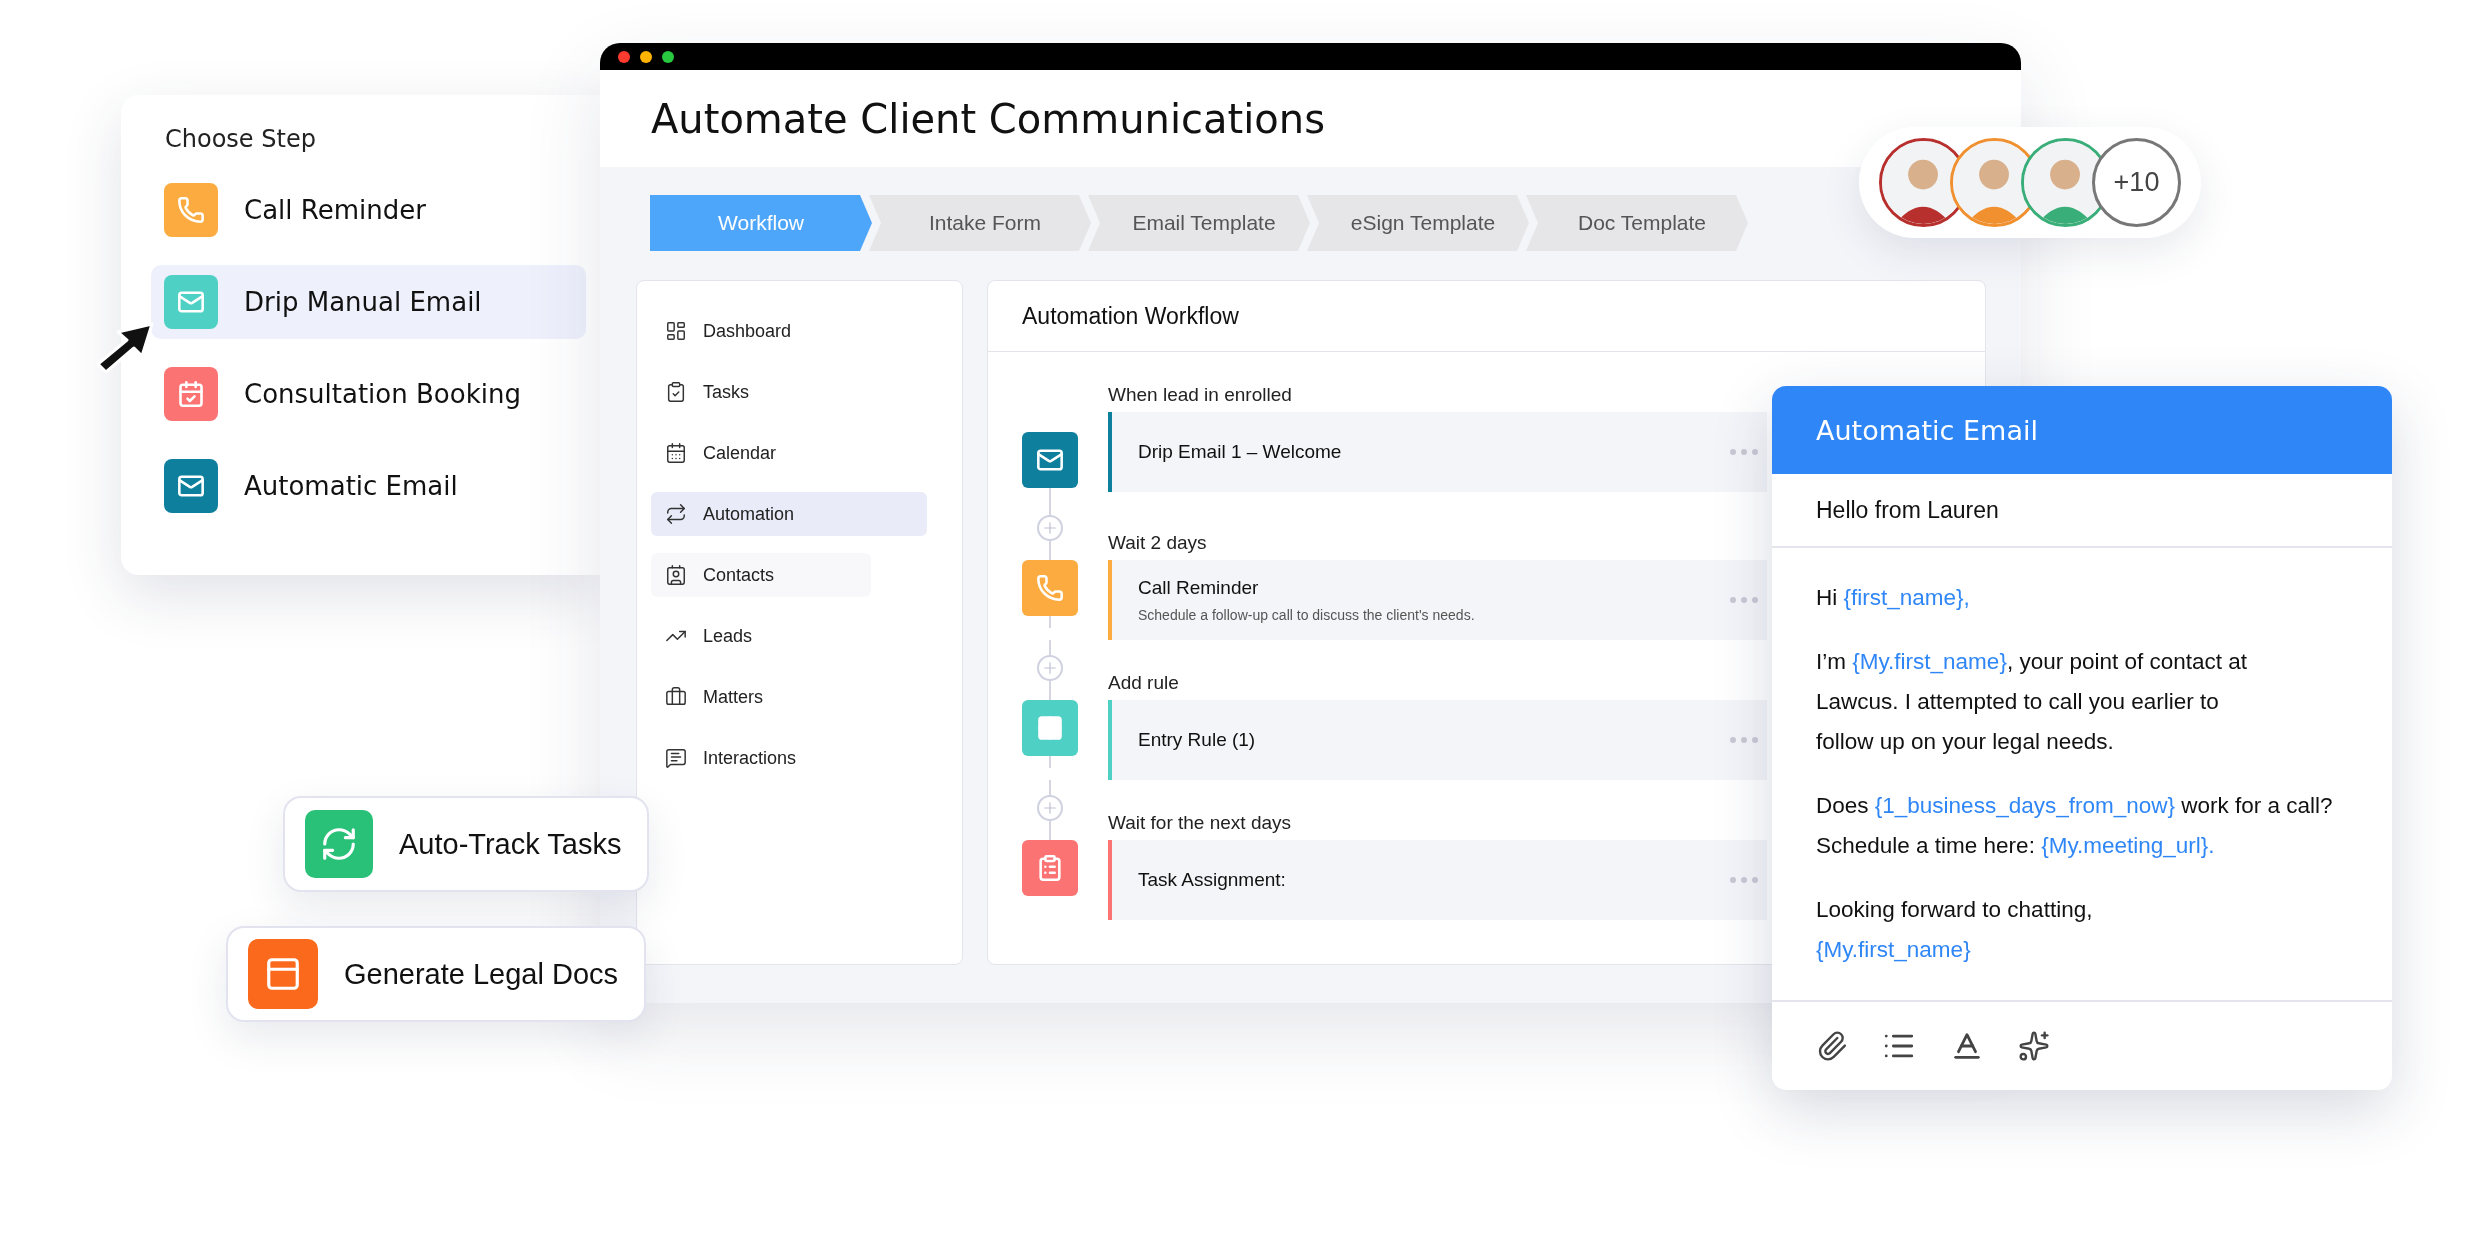  I want to click on contact-card-icon, so click(676, 575).